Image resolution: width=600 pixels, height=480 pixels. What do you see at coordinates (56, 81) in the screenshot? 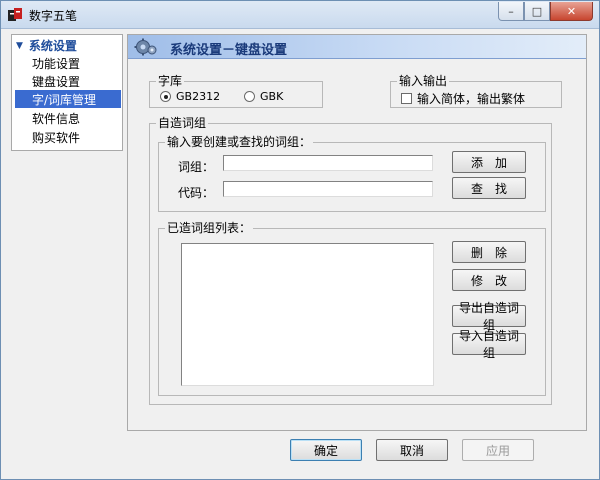
I see `nav-item-label: 键盘设置` at bounding box center [56, 81].